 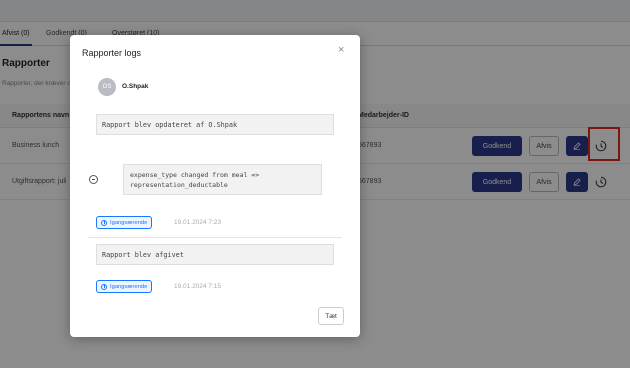 I want to click on change-detail-line: representation_deductable, so click(x=179, y=185).